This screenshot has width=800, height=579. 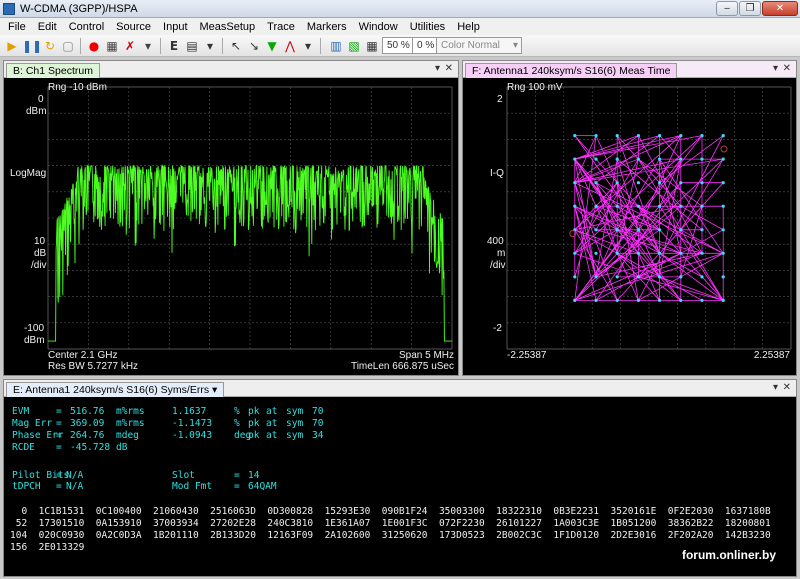 I want to click on menu-markers: Markers, so click(x=327, y=27).